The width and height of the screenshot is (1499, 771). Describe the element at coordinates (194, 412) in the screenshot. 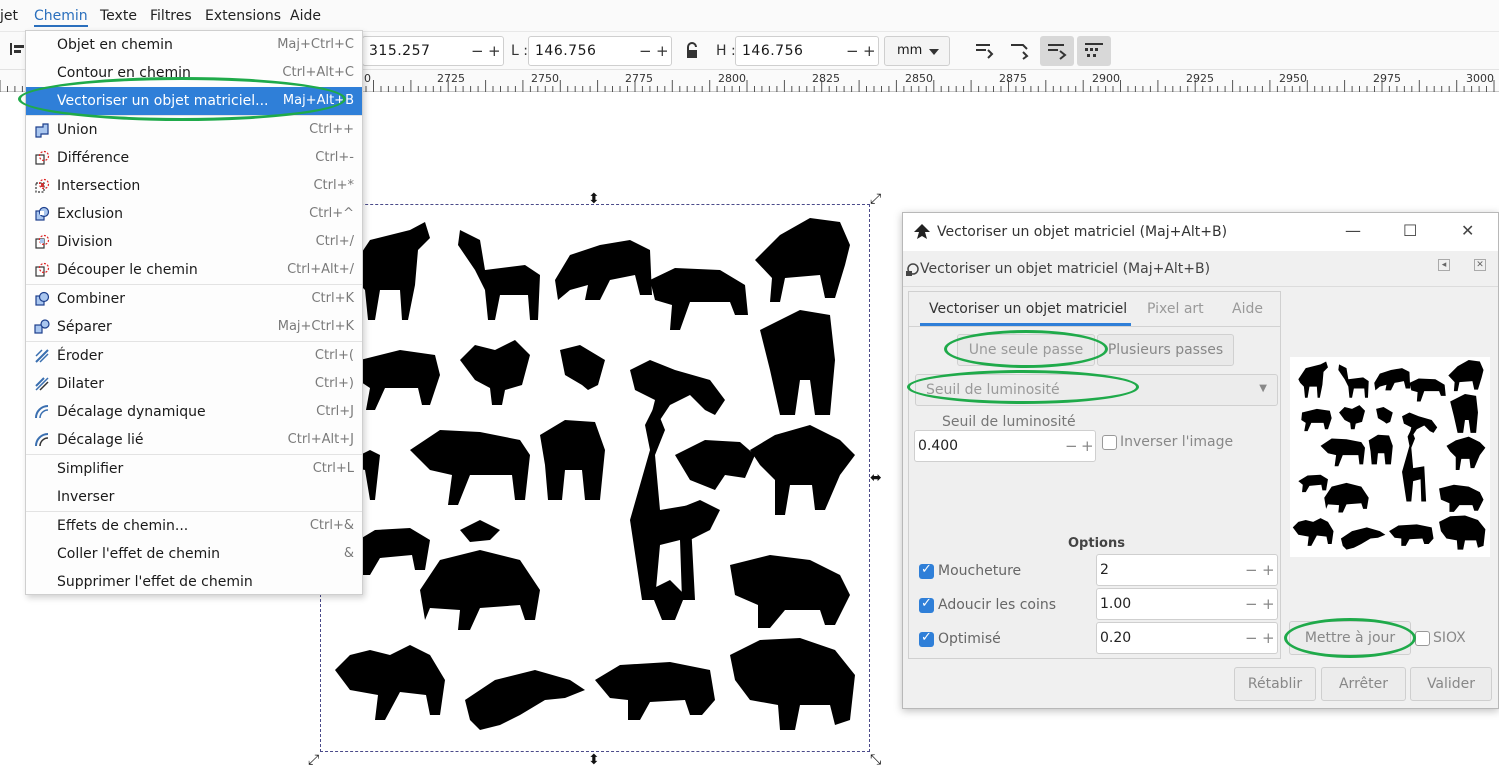

I see `menu-item: Décalage dynamique Ctrl+J` at that location.